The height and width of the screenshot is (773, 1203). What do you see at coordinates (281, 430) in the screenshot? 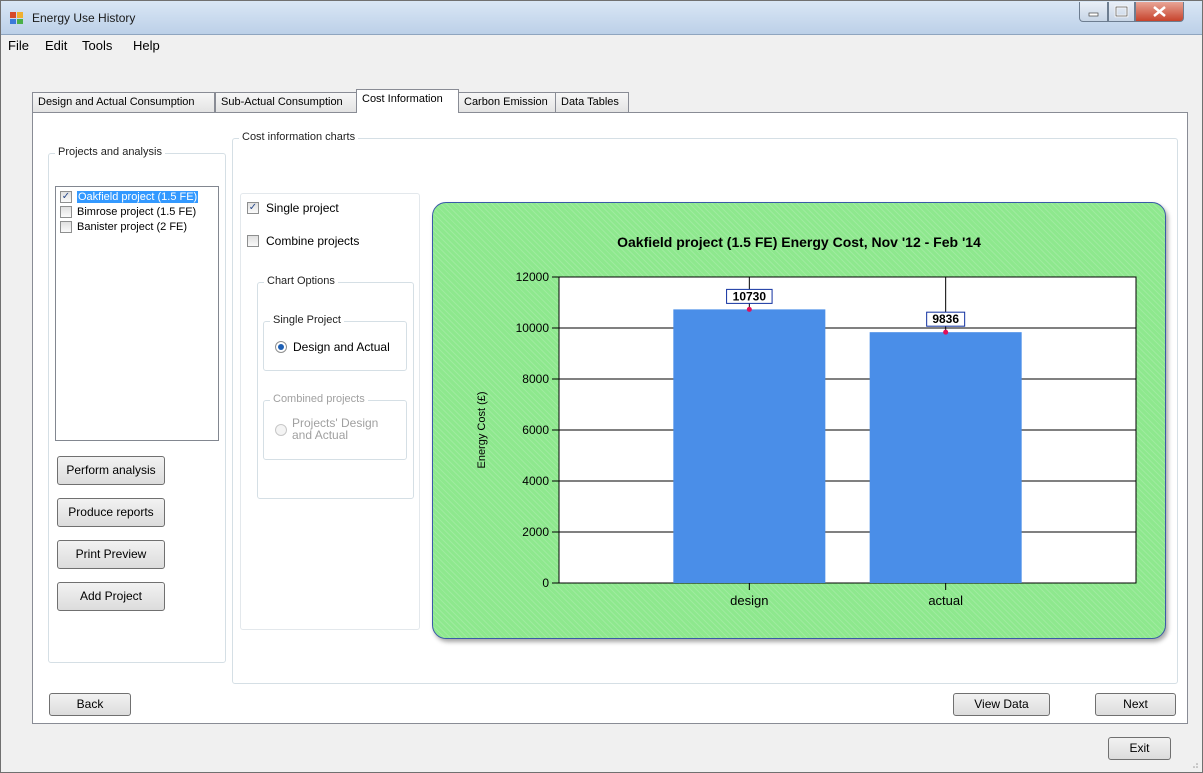
I see `projects-design-actual-radio` at bounding box center [281, 430].